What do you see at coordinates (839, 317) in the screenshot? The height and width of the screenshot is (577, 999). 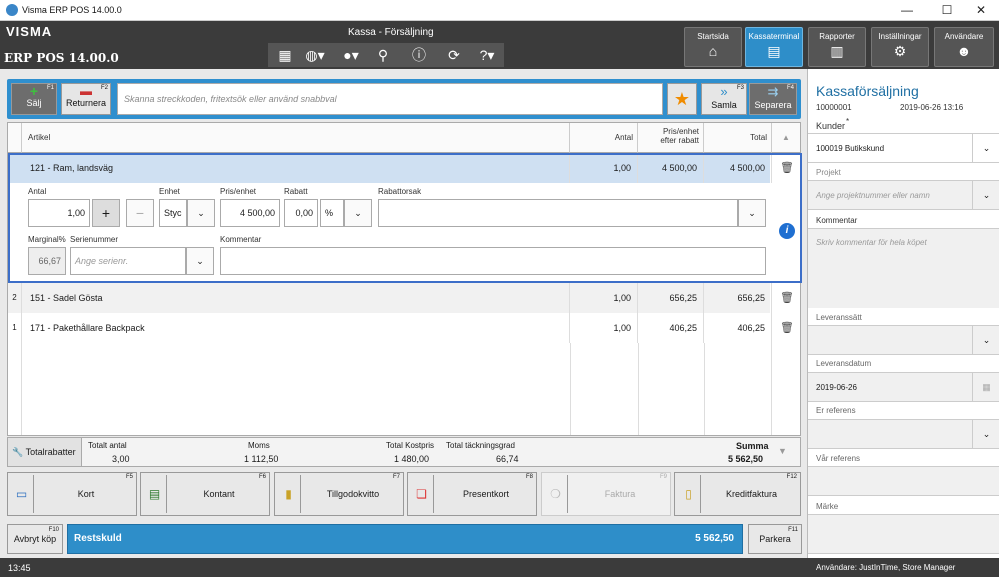 I see `delivery-method-label: Leveranssätt` at bounding box center [839, 317].